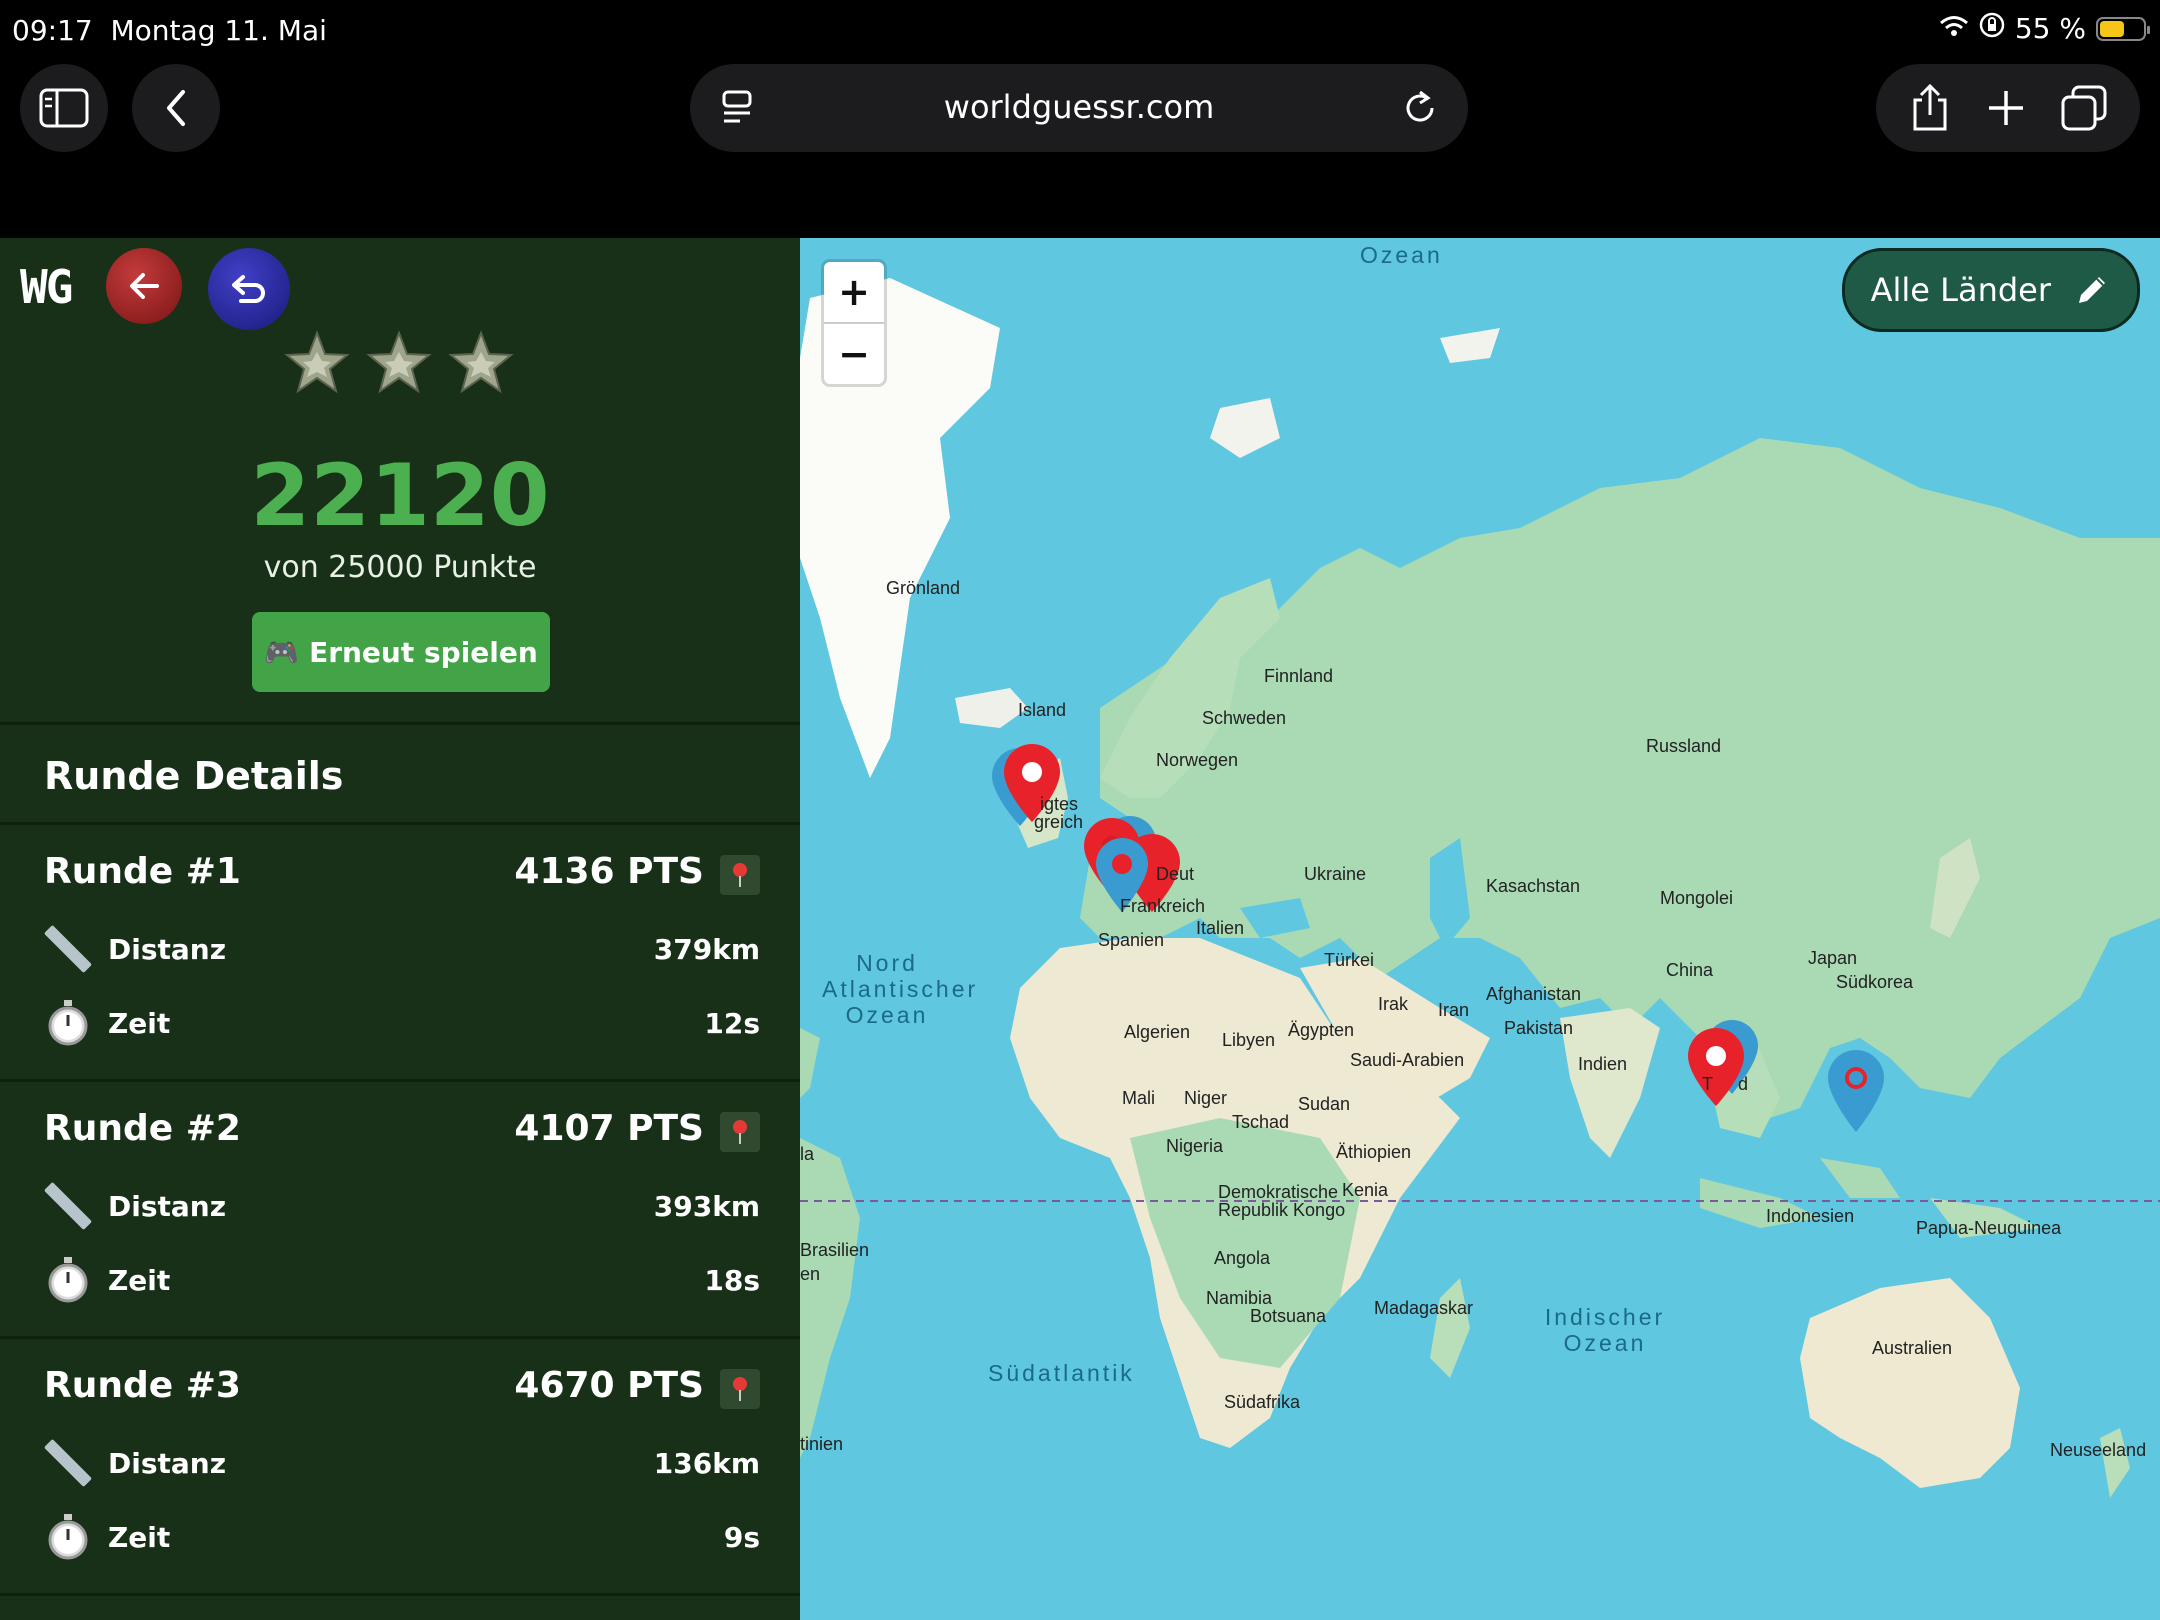  Describe the element at coordinates (1690, 970) in the screenshot. I see `country-label: China` at that location.